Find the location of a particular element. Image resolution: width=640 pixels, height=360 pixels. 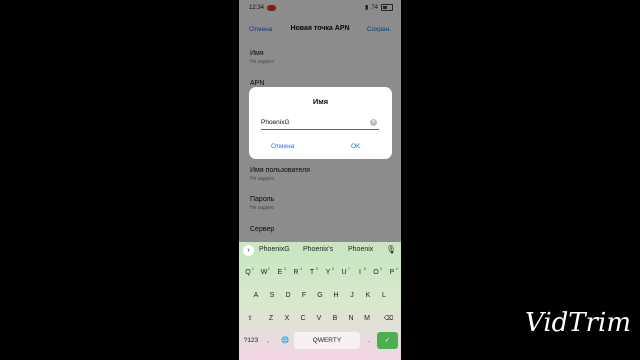

suggestion-item: Phoenix is located at coordinates (360, 249).